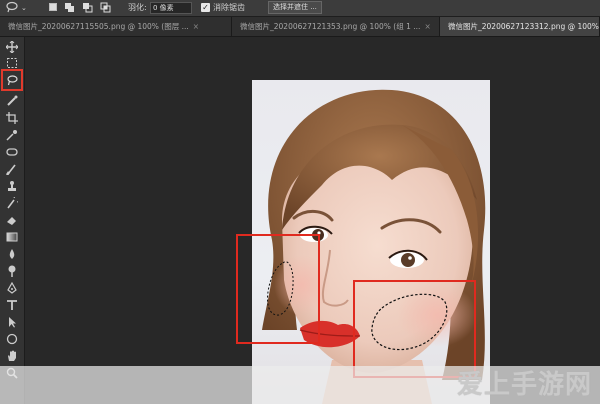 Image resolution: width=600 pixels, height=404 pixels. Describe the element at coordinates (278, 289) in the screenshot. I see `left-cheek-highlight-box` at that location.